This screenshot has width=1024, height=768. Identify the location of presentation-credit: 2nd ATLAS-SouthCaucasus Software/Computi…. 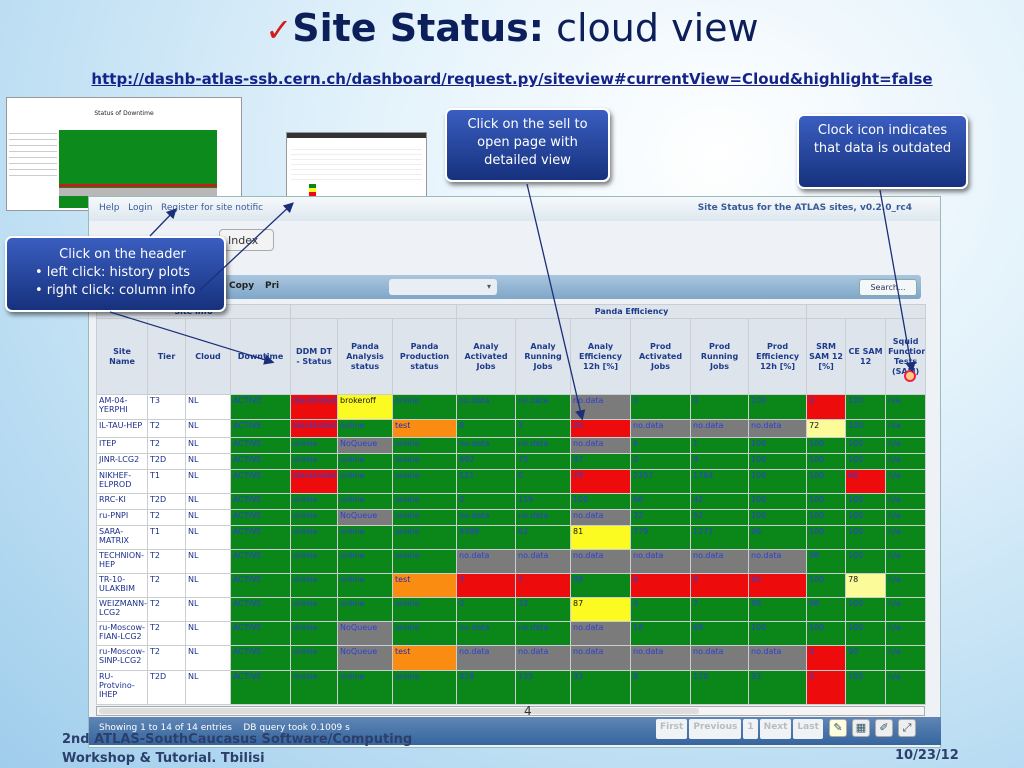
(237, 749).